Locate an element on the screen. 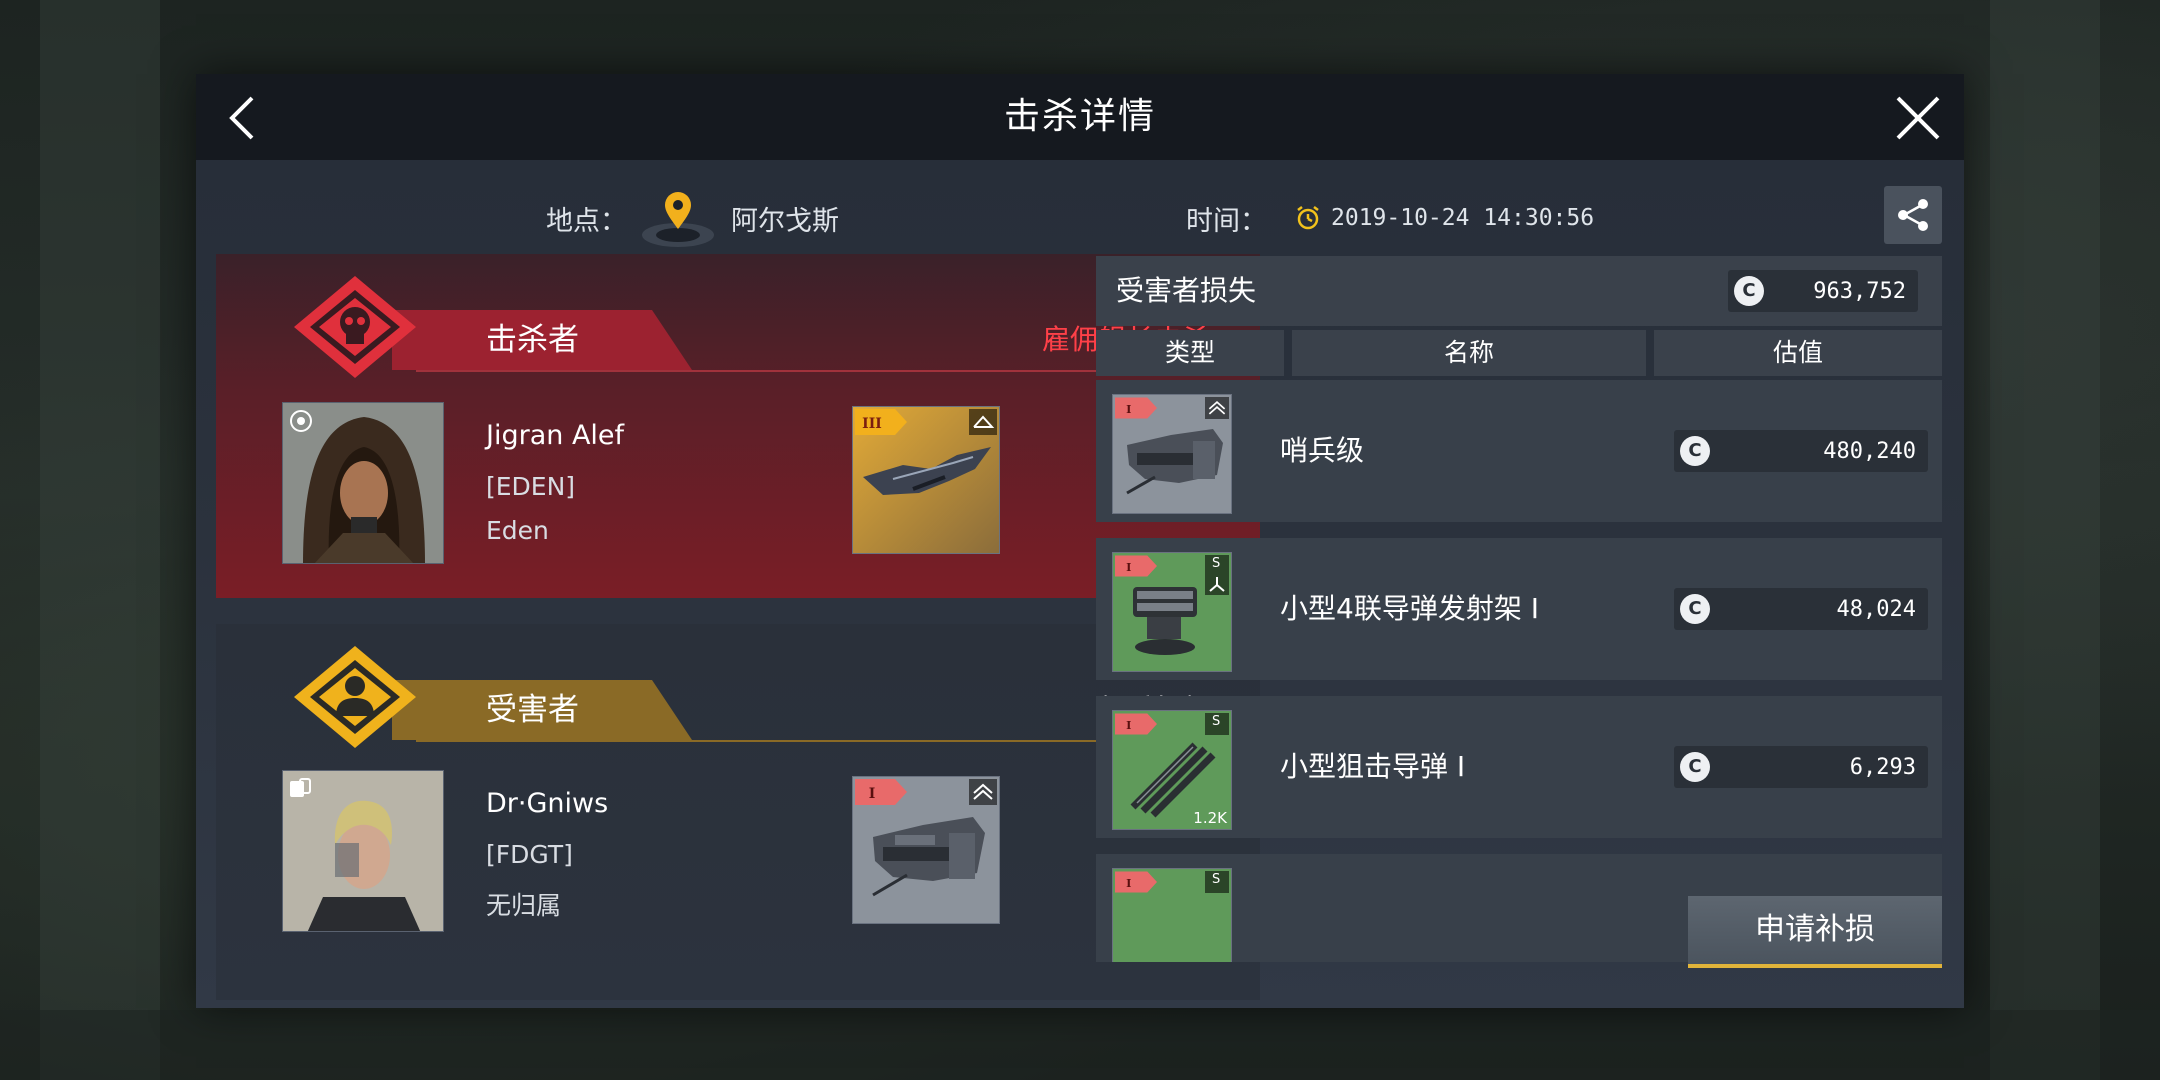  skull-icon is located at coordinates (355, 327).